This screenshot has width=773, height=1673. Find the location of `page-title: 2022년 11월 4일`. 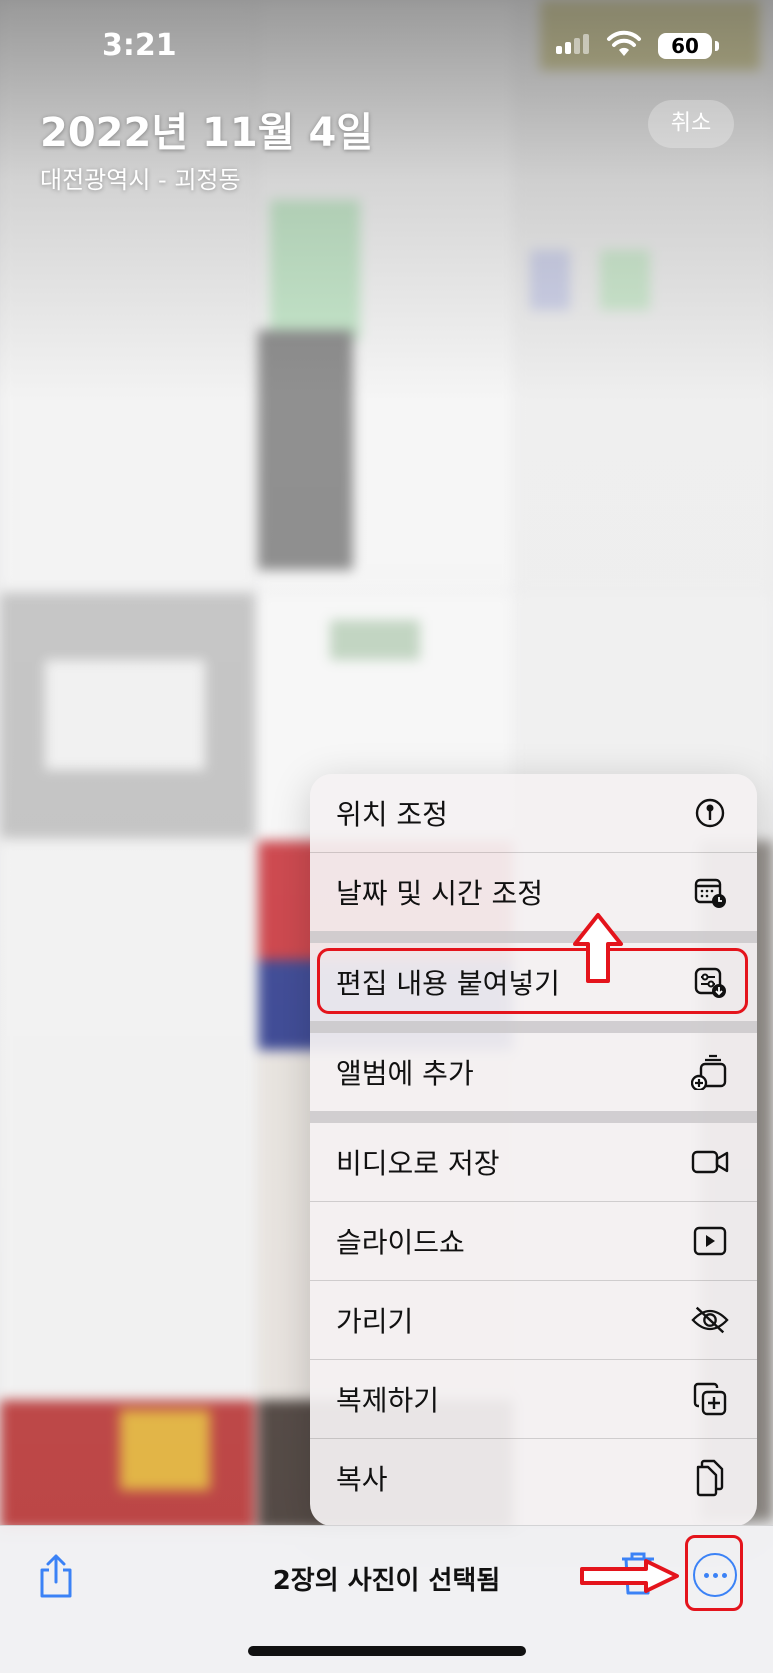

page-title: 2022년 11월 4일 is located at coordinates (207, 133).